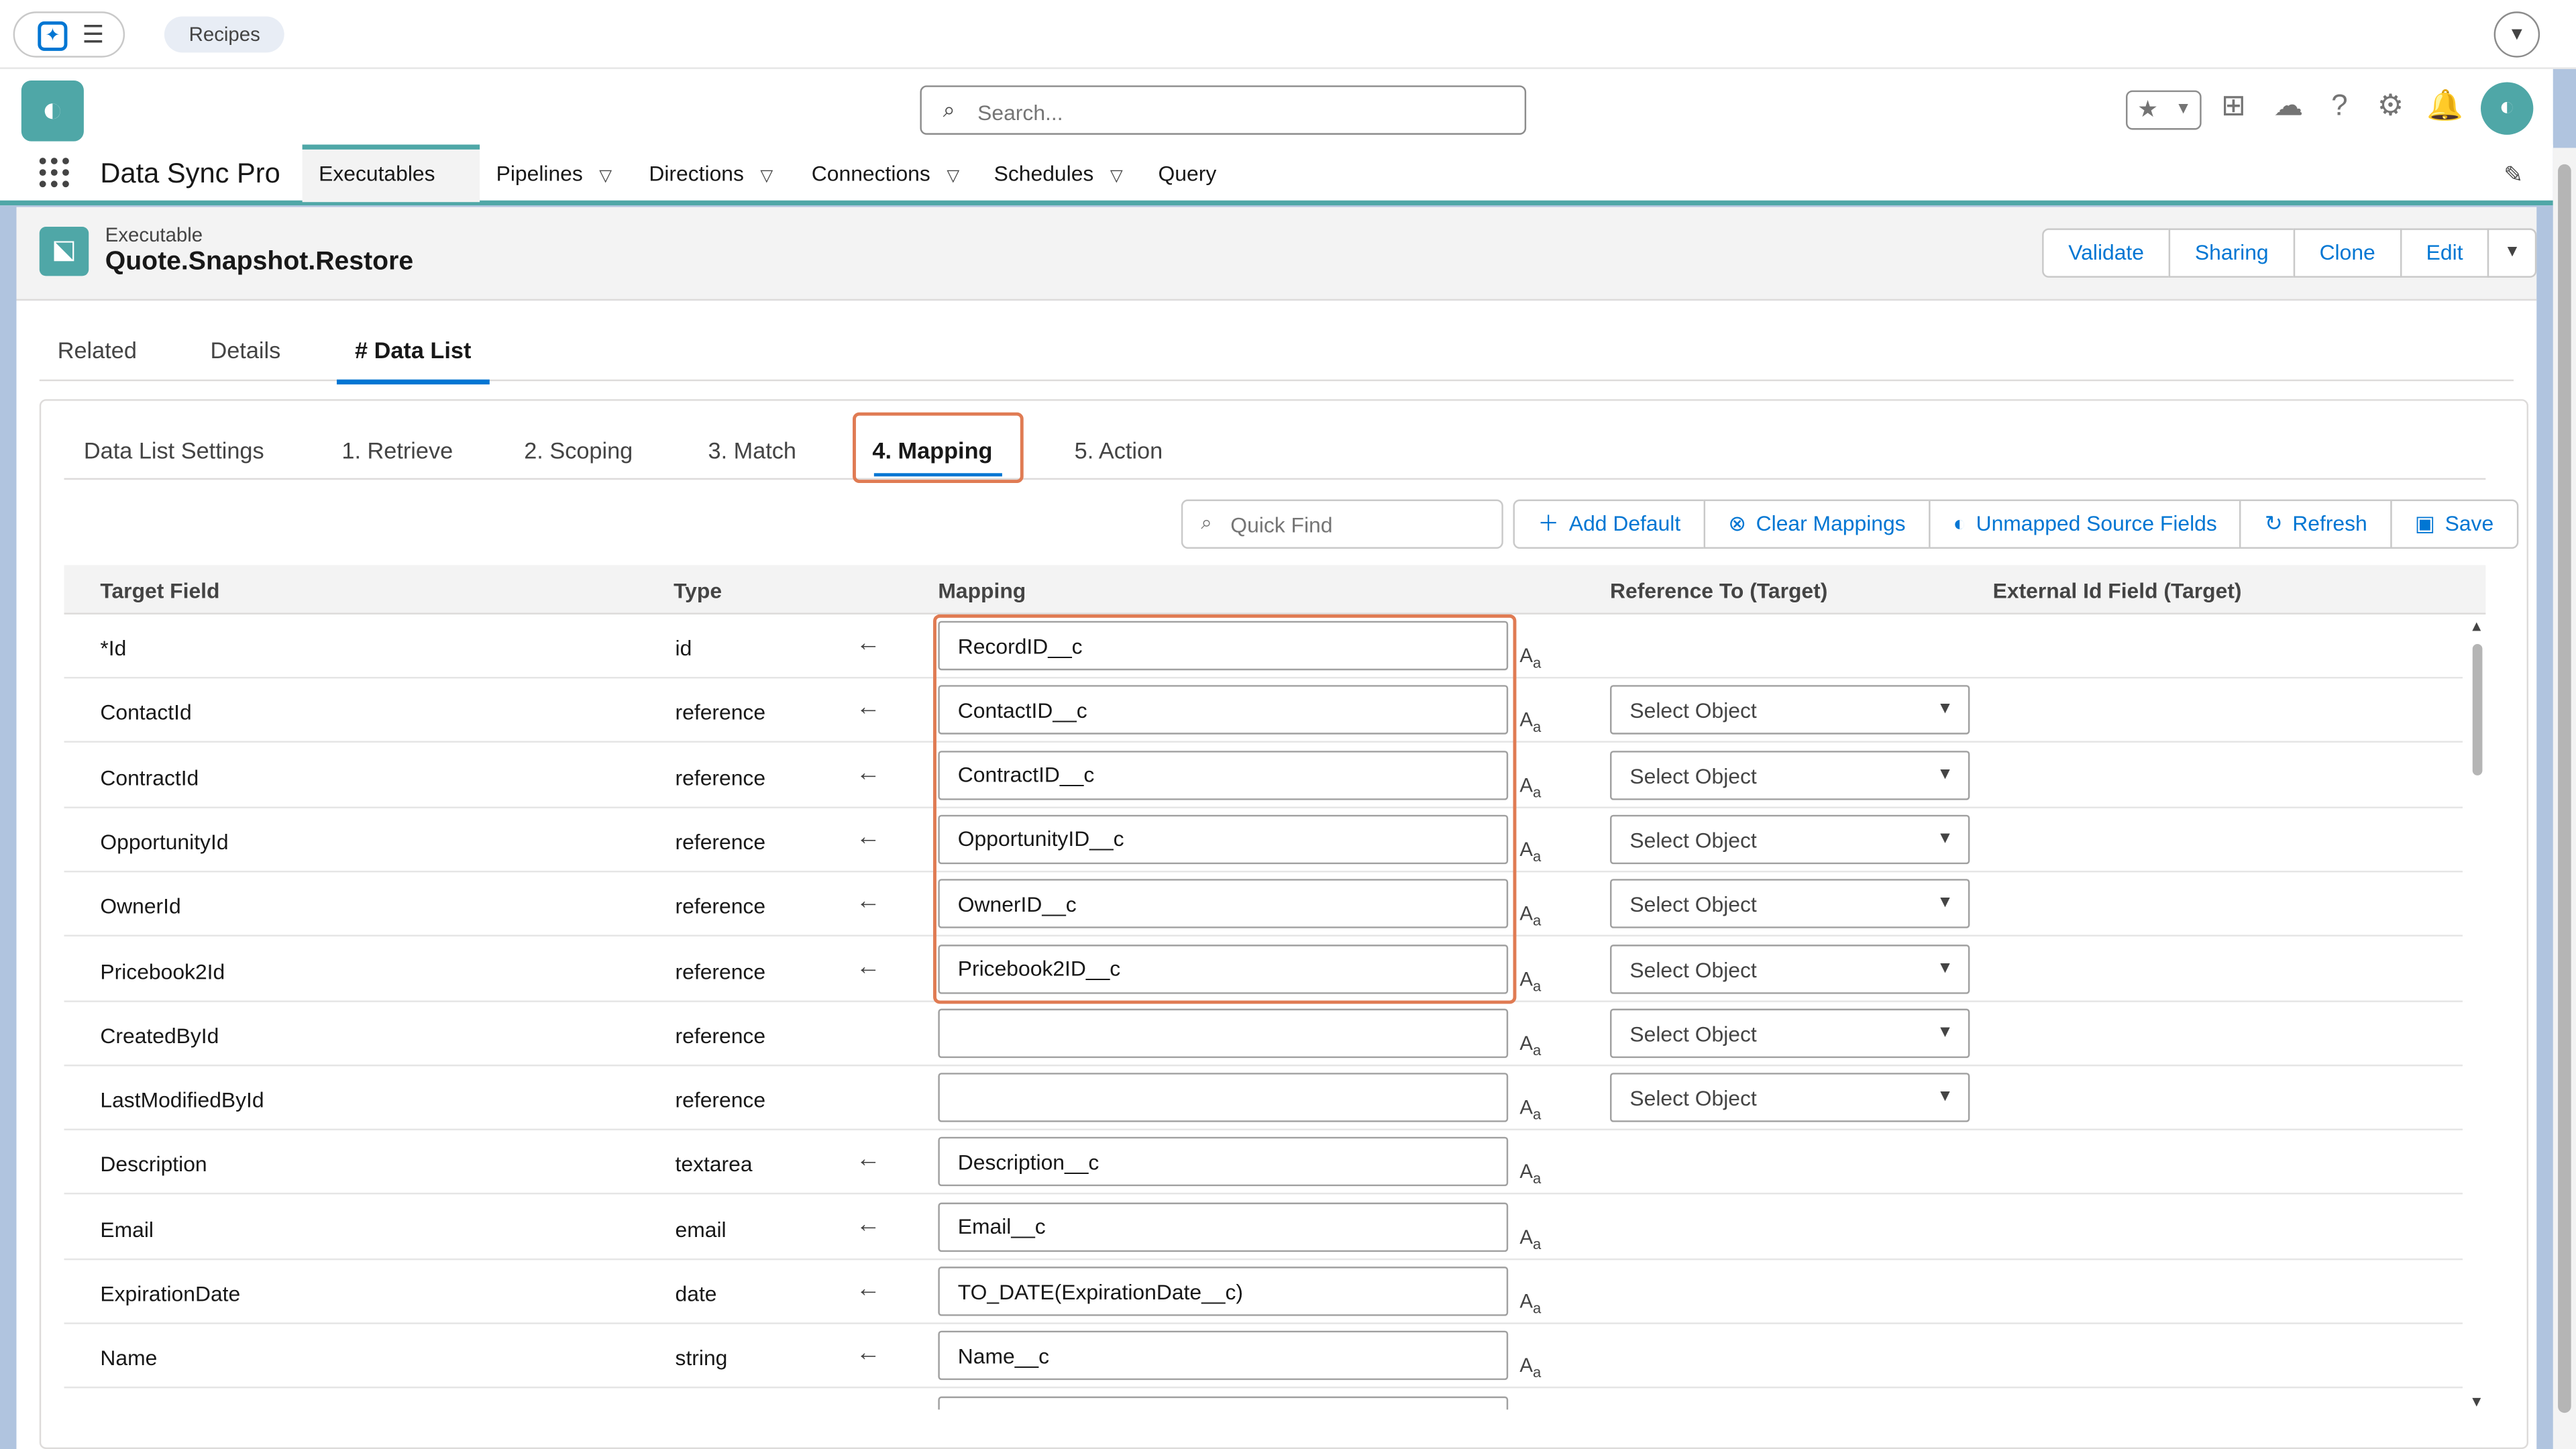  I want to click on clone-button: Clone, so click(2347, 253).